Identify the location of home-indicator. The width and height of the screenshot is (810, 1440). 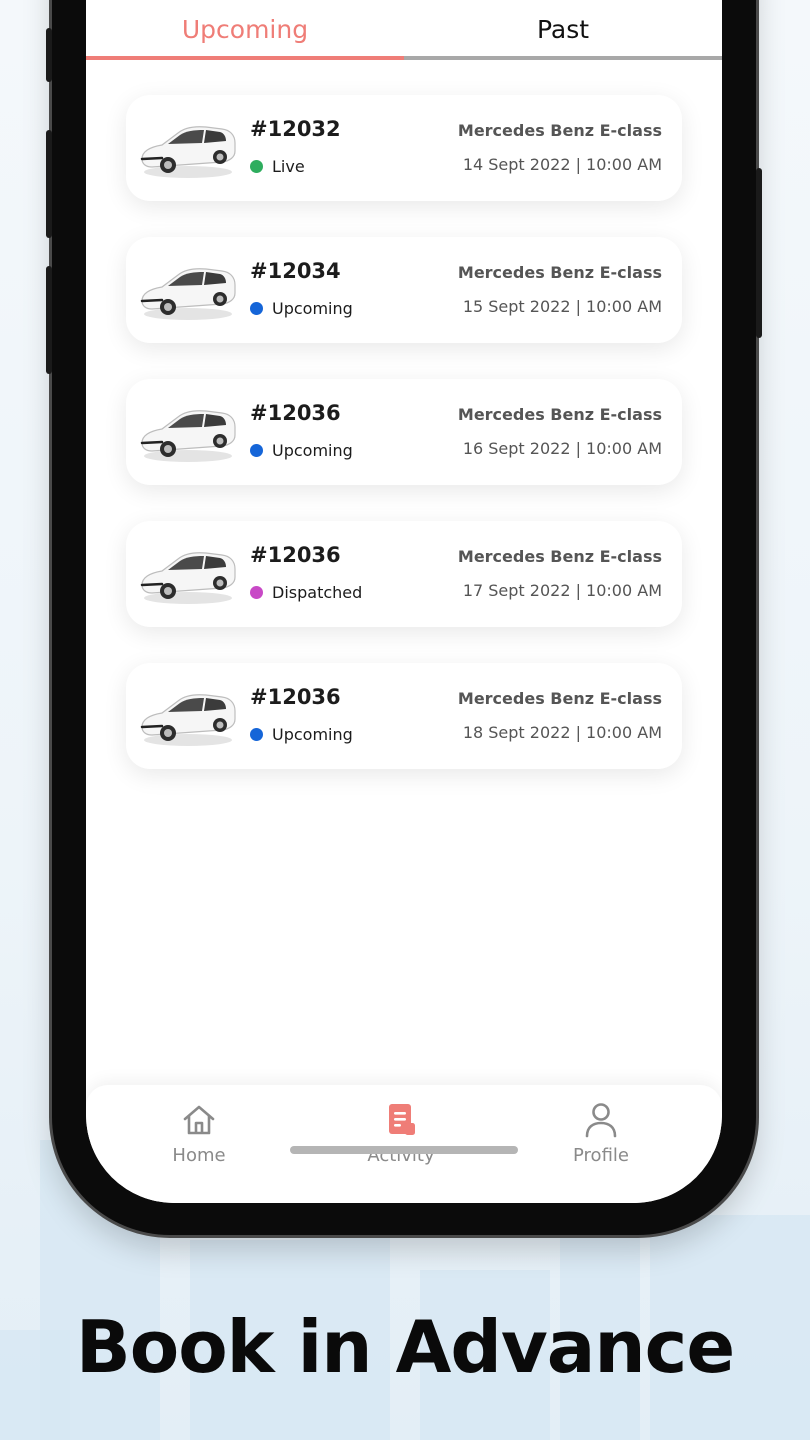
(404, 1150).